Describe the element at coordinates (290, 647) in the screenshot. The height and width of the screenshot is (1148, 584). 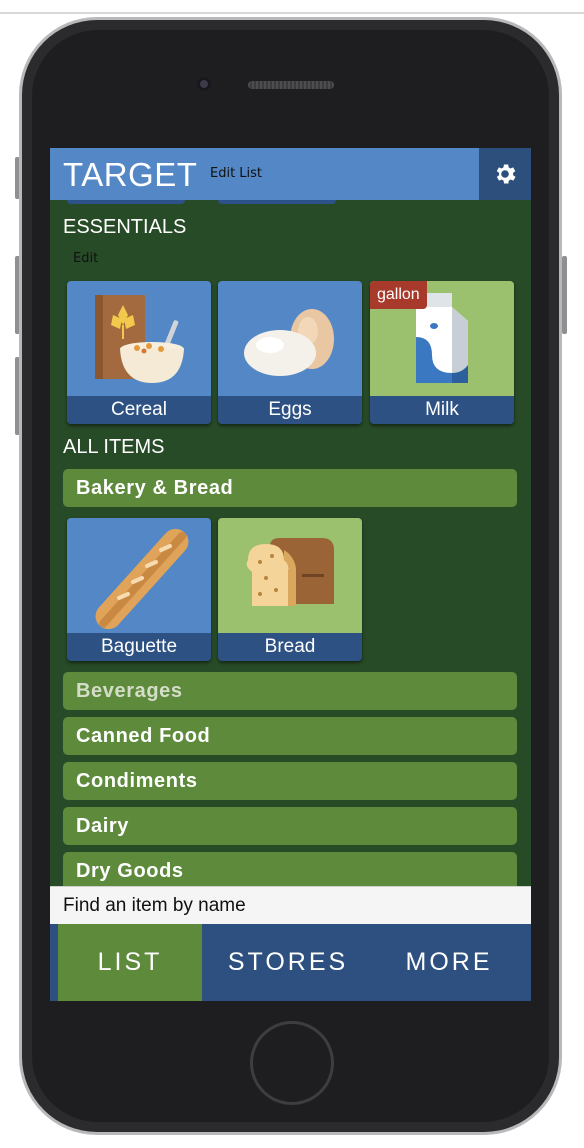
I see `item-label: Bread` at that location.